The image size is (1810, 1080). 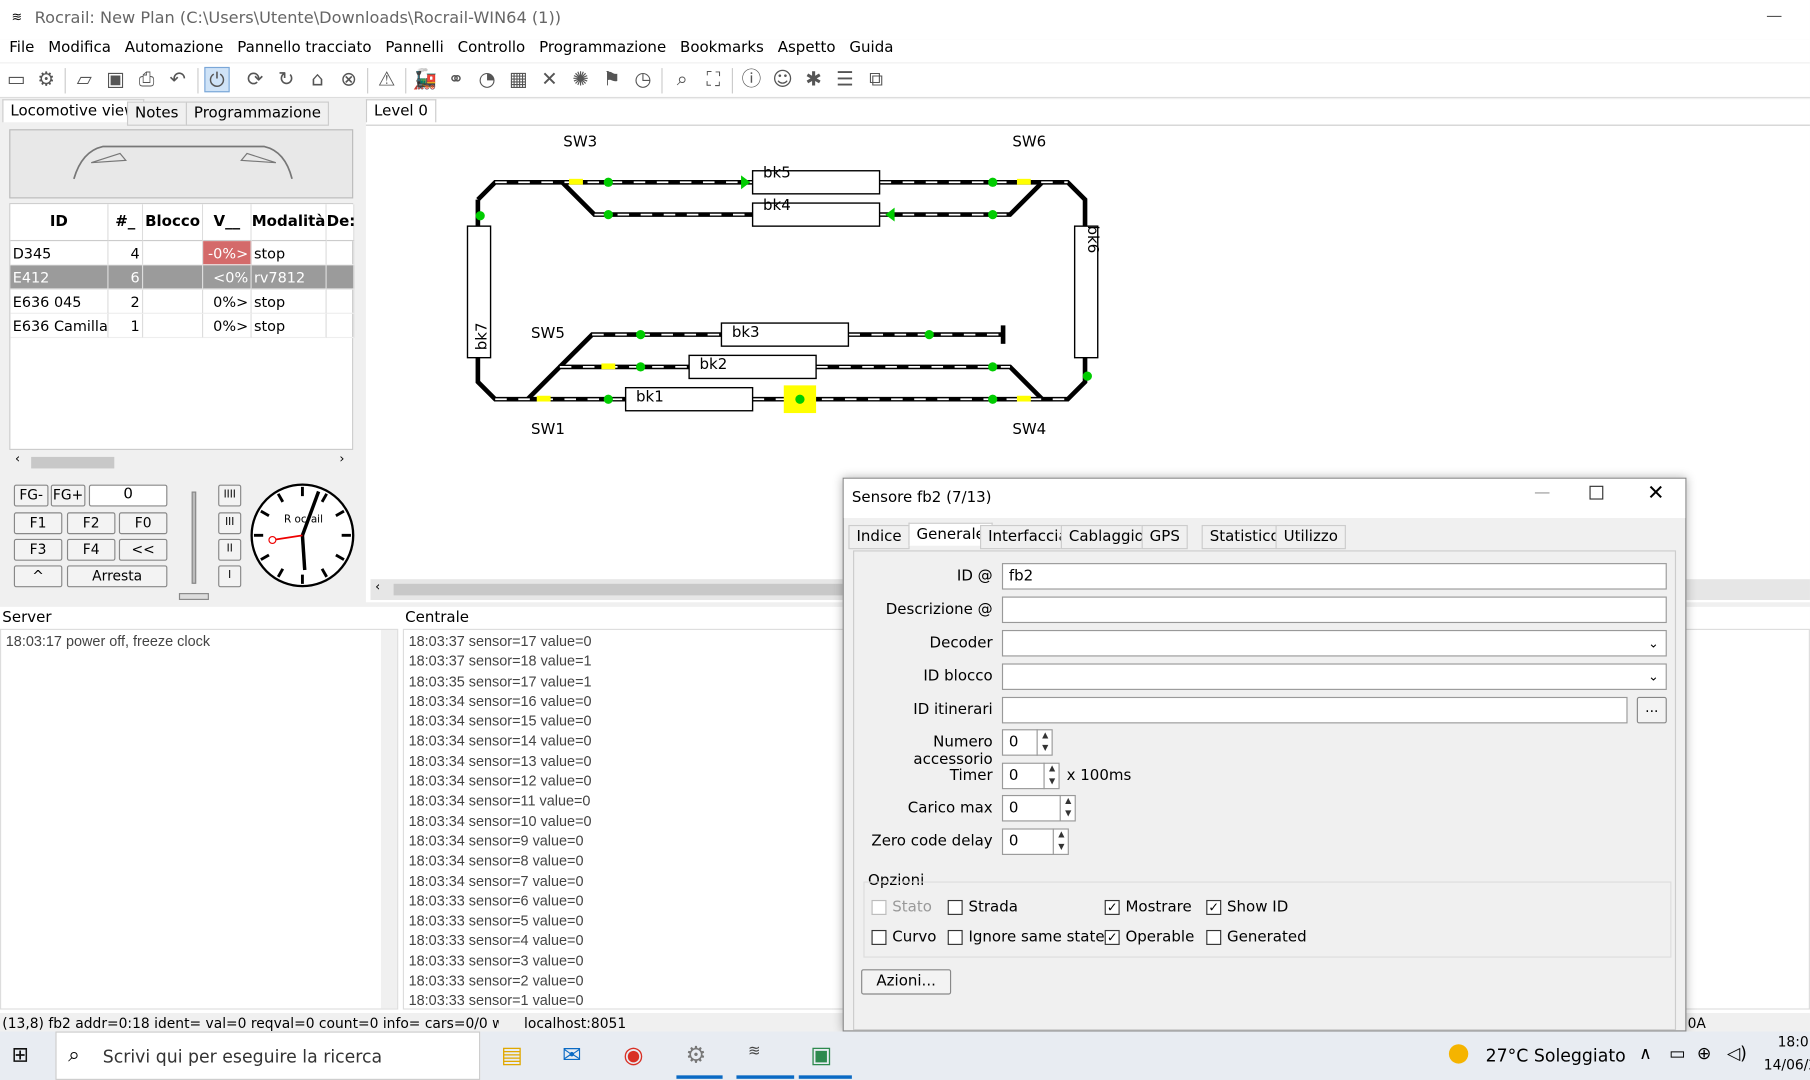 I want to click on menu-controllo: Controllo, so click(x=492, y=50).